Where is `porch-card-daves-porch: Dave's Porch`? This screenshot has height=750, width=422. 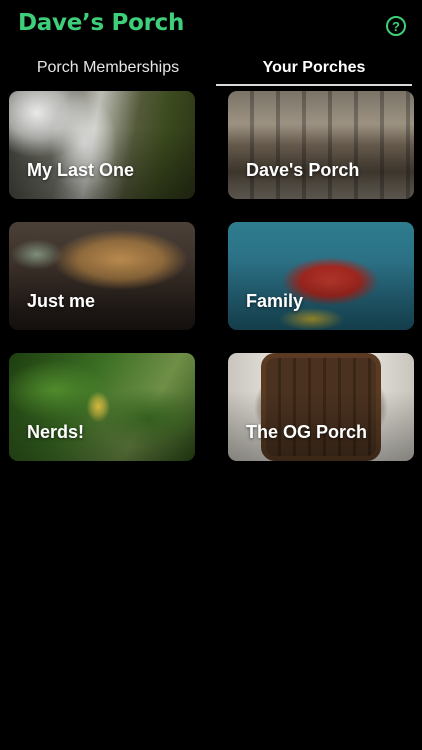 porch-card-daves-porch: Dave's Porch is located at coordinates (321, 145).